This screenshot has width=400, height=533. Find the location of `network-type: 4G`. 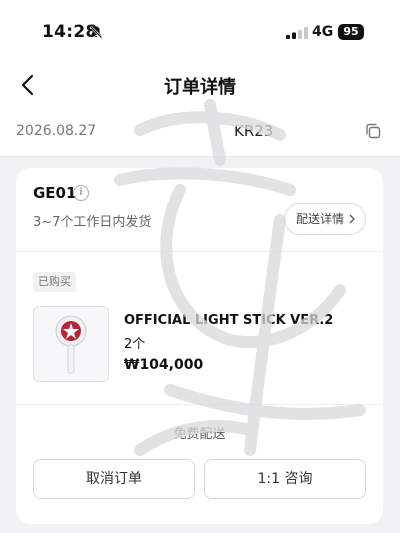

network-type: 4G is located at coordinates (323, 32).